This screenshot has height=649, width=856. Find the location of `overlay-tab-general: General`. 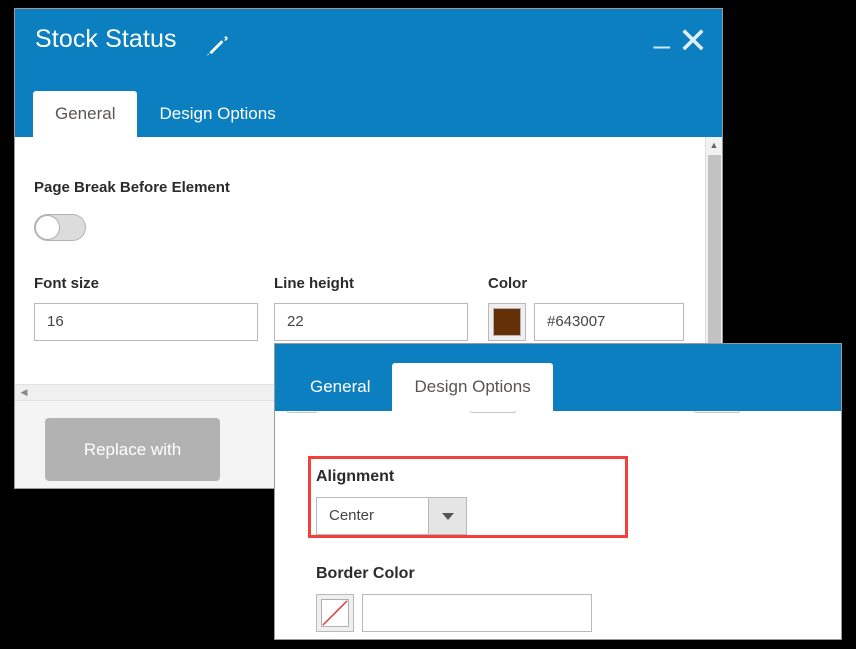

overlay-tab-general: General is located at coordinates (340, 387).